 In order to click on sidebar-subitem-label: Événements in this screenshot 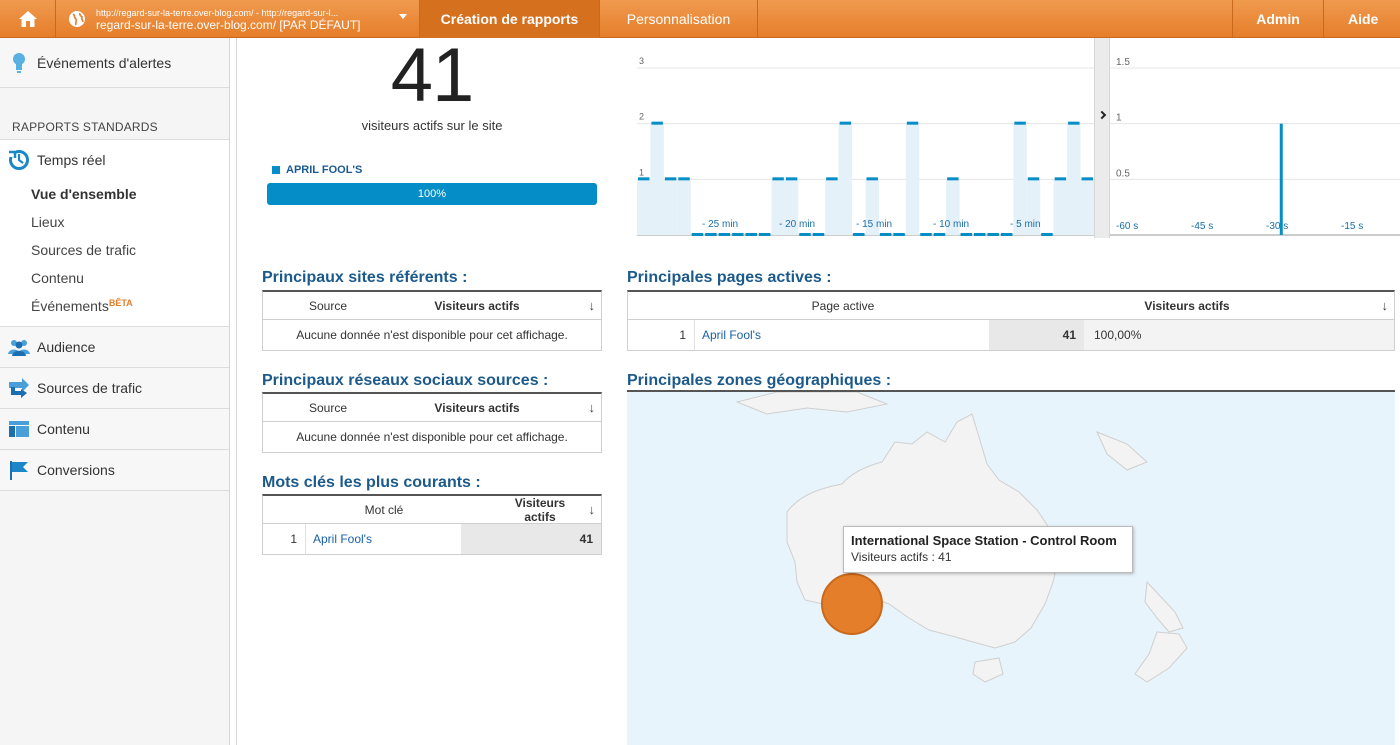, I will do `click(70, 306)`.